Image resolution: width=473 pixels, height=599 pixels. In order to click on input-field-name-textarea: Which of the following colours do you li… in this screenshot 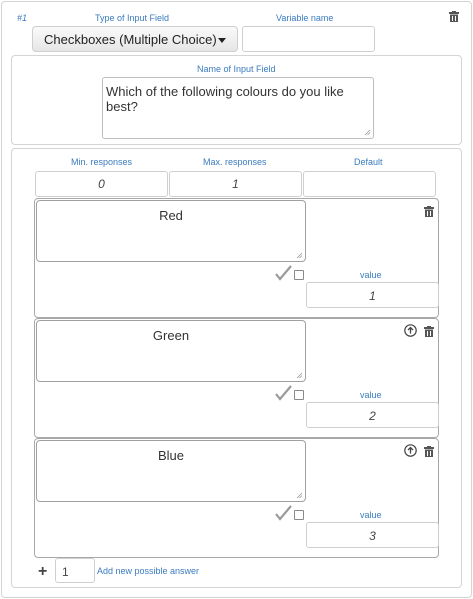, I will do `click(238, 108)`.